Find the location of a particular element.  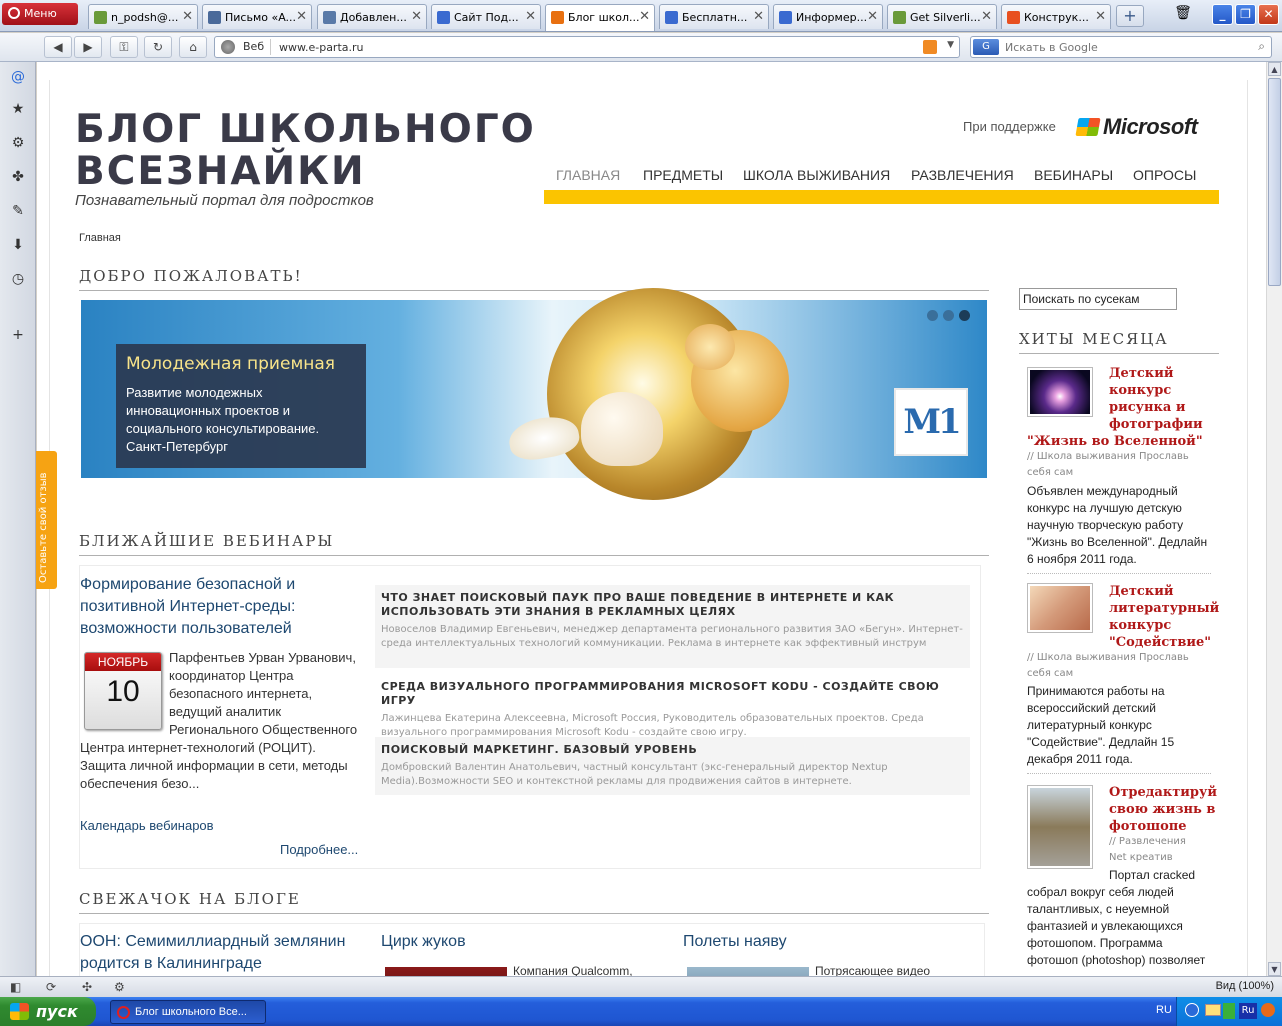

browser-tab: Информер... ✕ is located at coordinates (828, 16).